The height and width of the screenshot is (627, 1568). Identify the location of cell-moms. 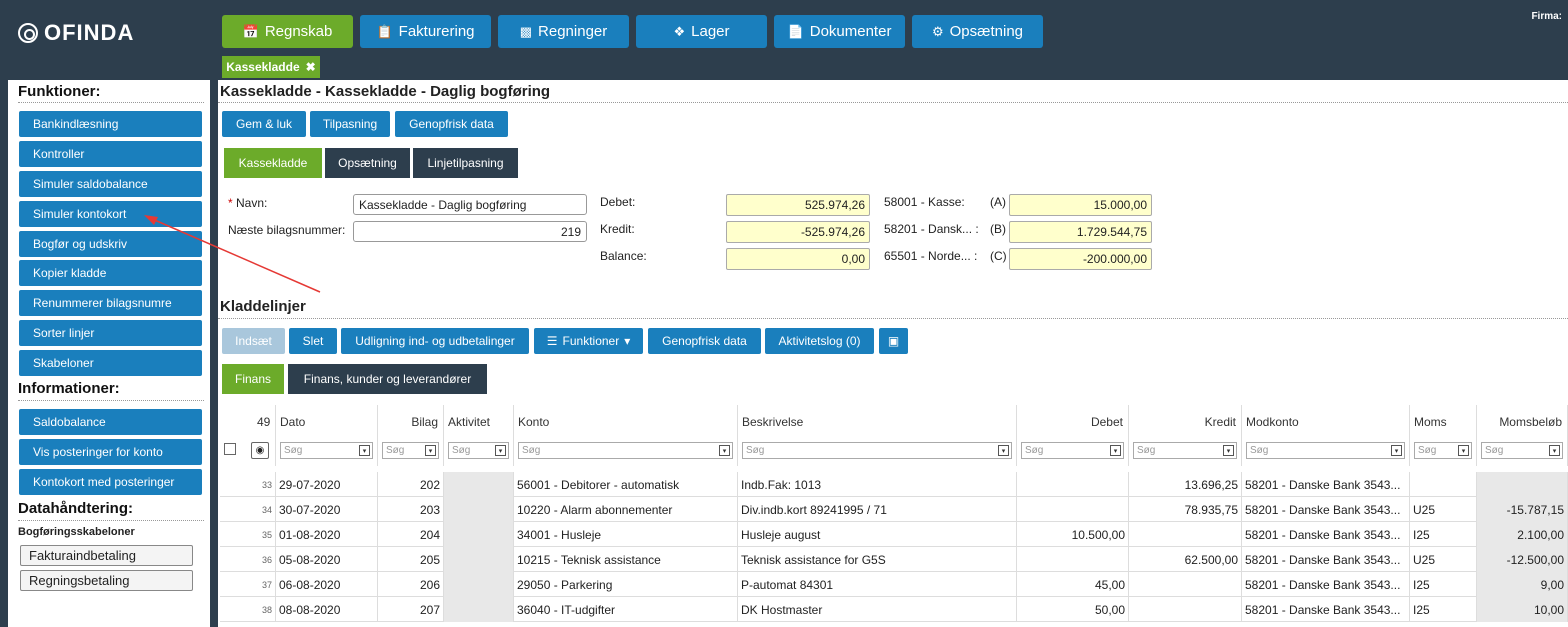
(1443, 484).